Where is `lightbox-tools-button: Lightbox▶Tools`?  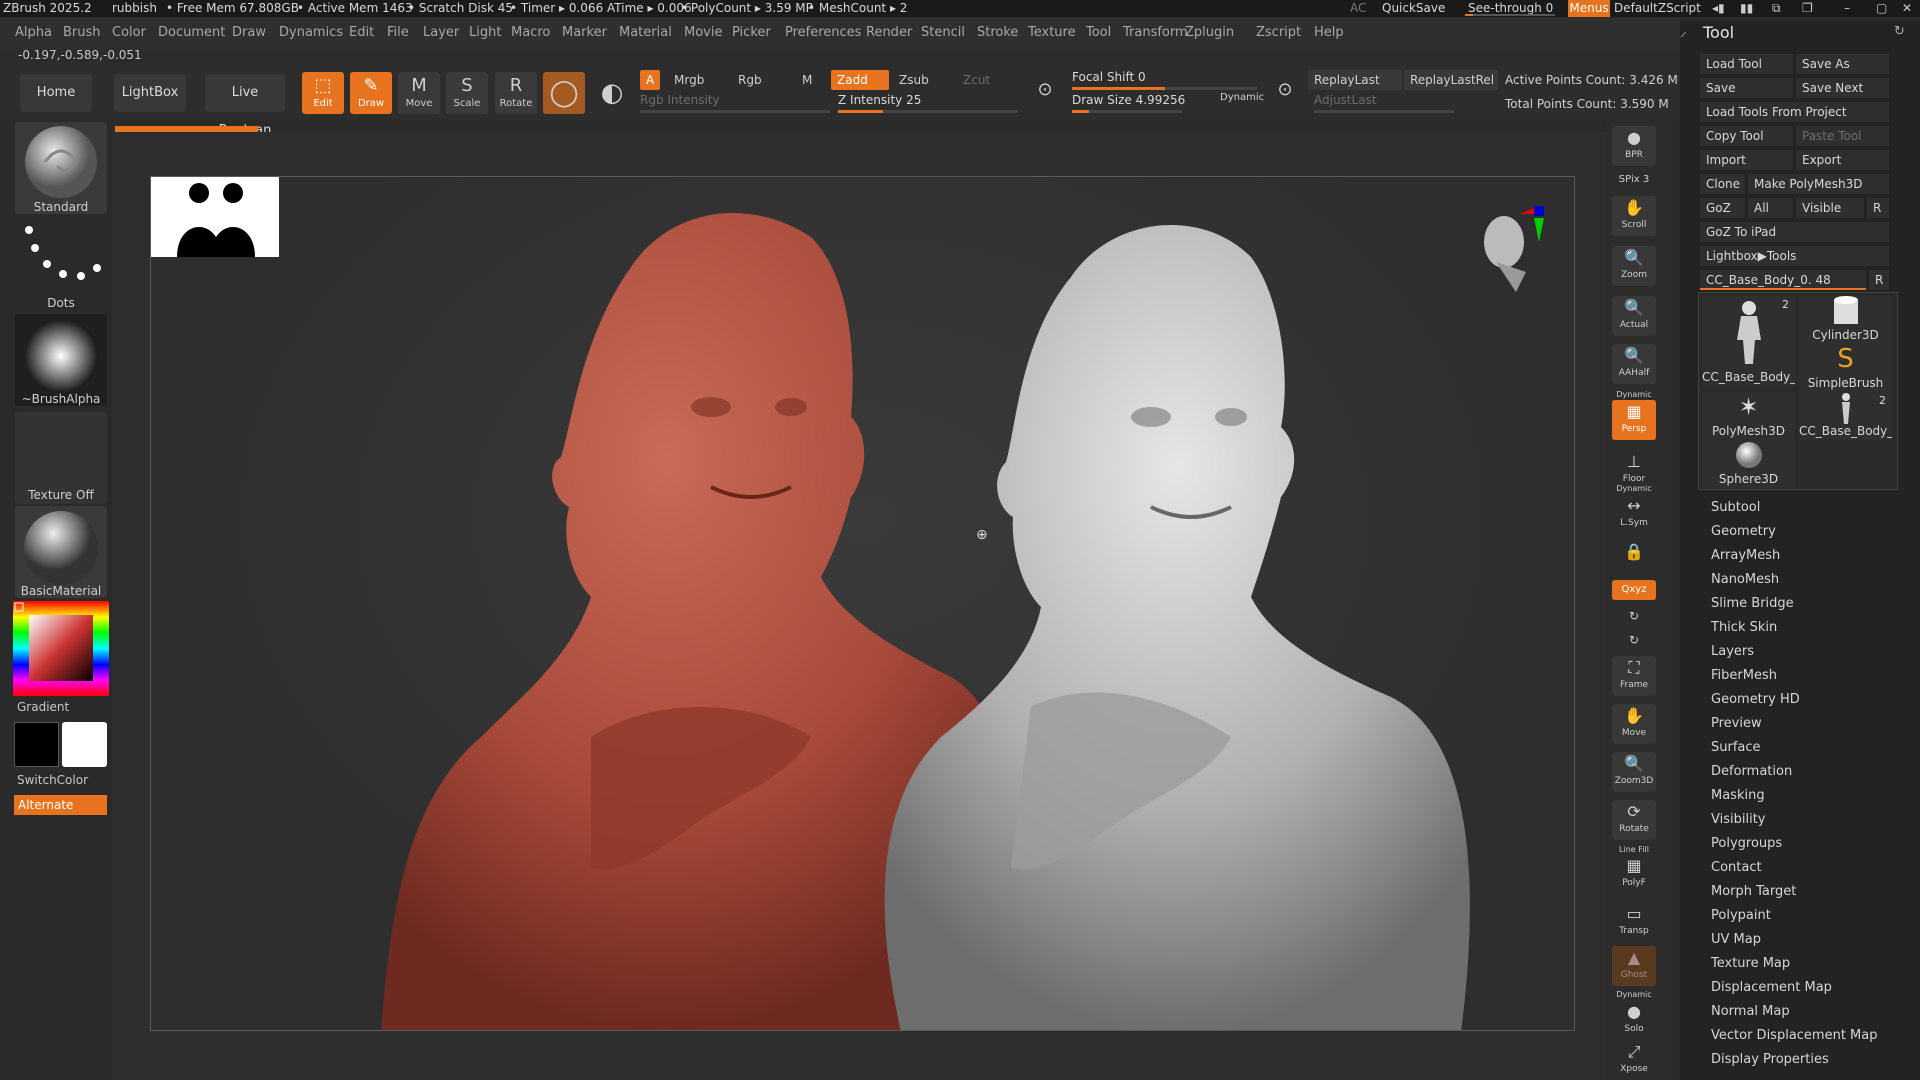 lightbox-tools-button: Lightbox▶Tools is located at coordinates (1794, 256).